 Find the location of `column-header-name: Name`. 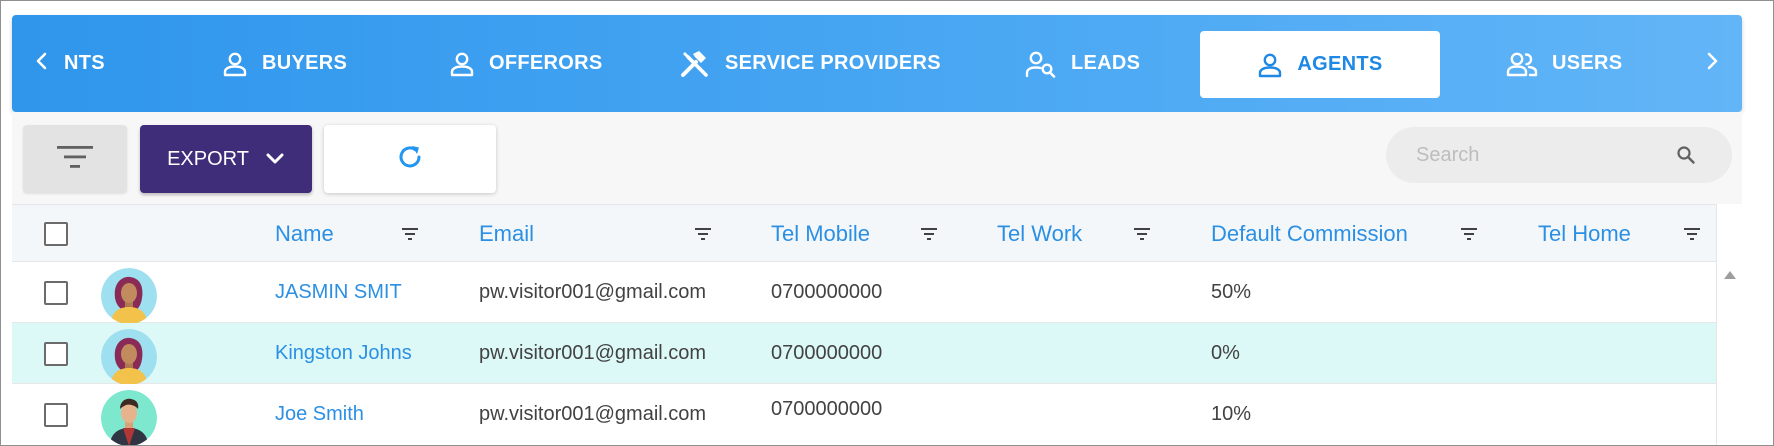

column-header-name: Name is located at coordinates (304, 234).